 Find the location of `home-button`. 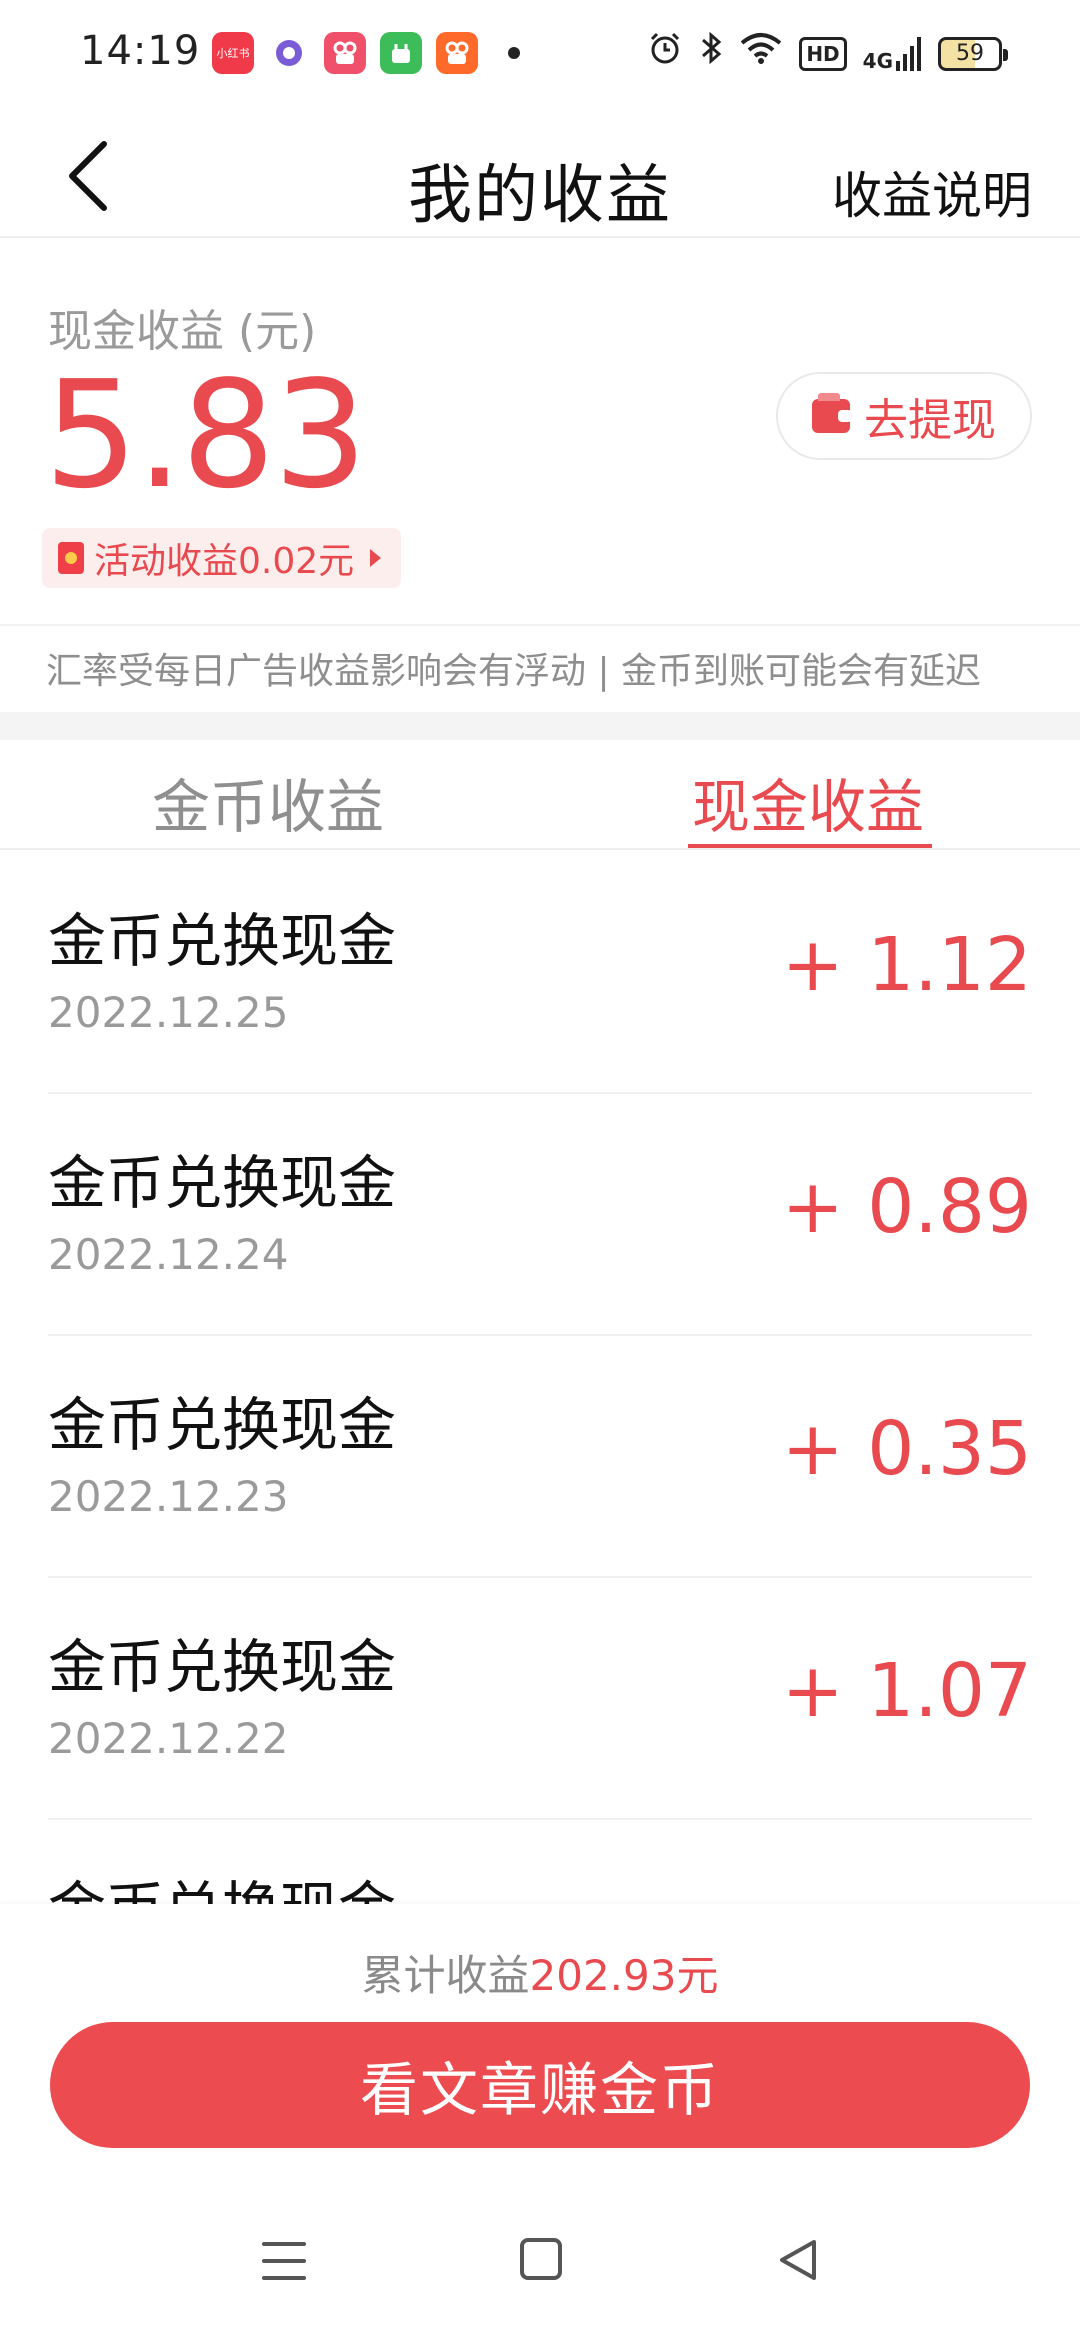

home-button is located at coordinates (541, 2259).